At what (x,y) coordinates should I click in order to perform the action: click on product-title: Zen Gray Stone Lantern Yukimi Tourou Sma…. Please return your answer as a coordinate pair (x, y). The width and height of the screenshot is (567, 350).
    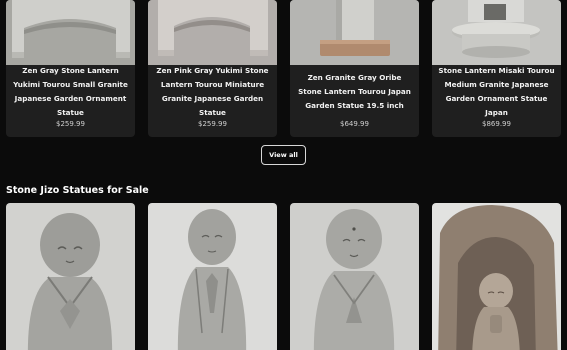
    Looking at the image, I should click on (70, 91).